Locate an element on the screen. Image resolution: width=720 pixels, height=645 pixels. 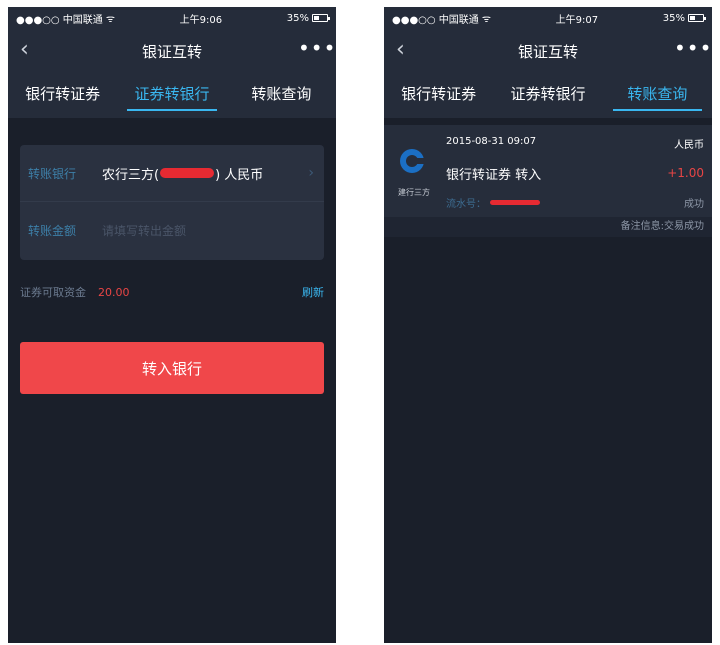
record-date: 2015-08-31 09:07 is located at coordinates (491, 141).